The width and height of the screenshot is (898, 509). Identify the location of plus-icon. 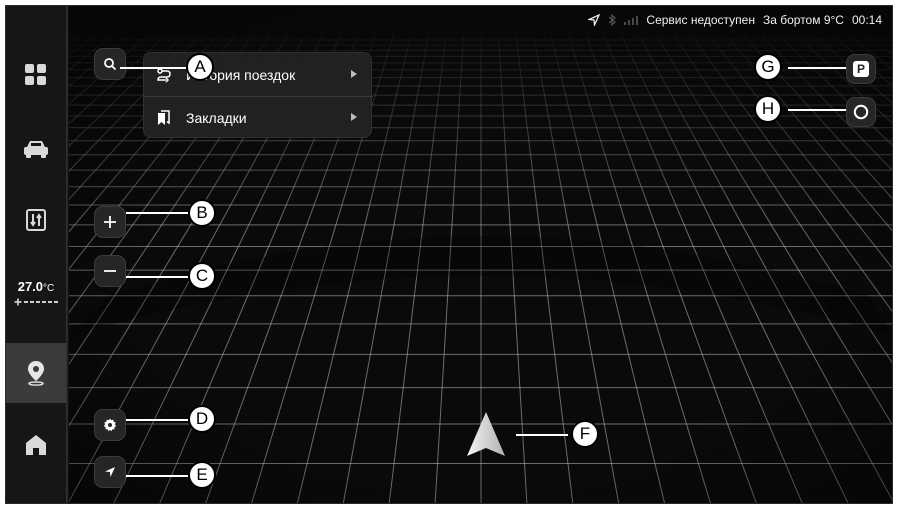
(110, 222).